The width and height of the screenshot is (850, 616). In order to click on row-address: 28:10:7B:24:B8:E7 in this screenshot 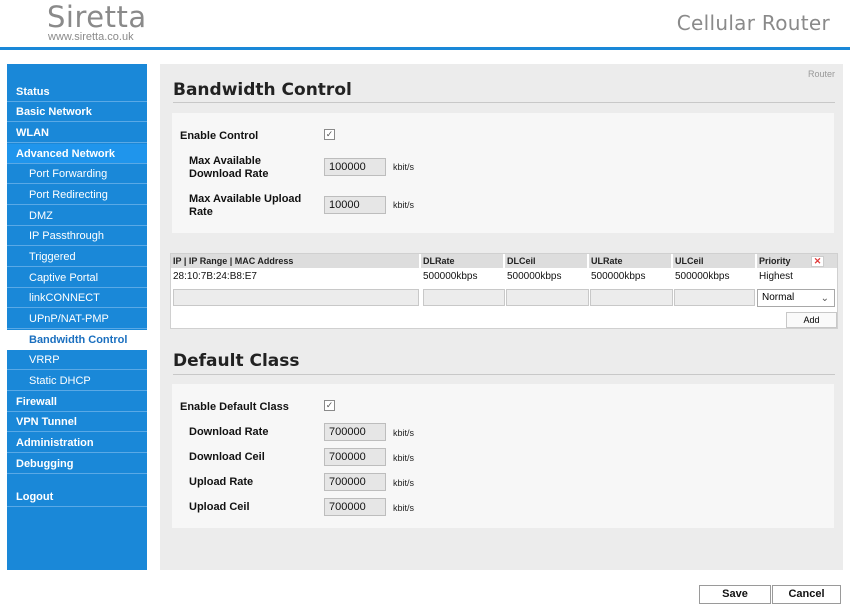, I will do `click(215, 276)`.